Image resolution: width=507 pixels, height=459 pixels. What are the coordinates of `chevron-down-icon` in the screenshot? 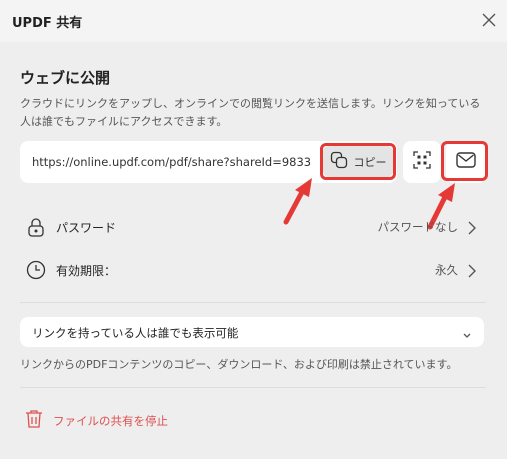 It's located at (467, 332).